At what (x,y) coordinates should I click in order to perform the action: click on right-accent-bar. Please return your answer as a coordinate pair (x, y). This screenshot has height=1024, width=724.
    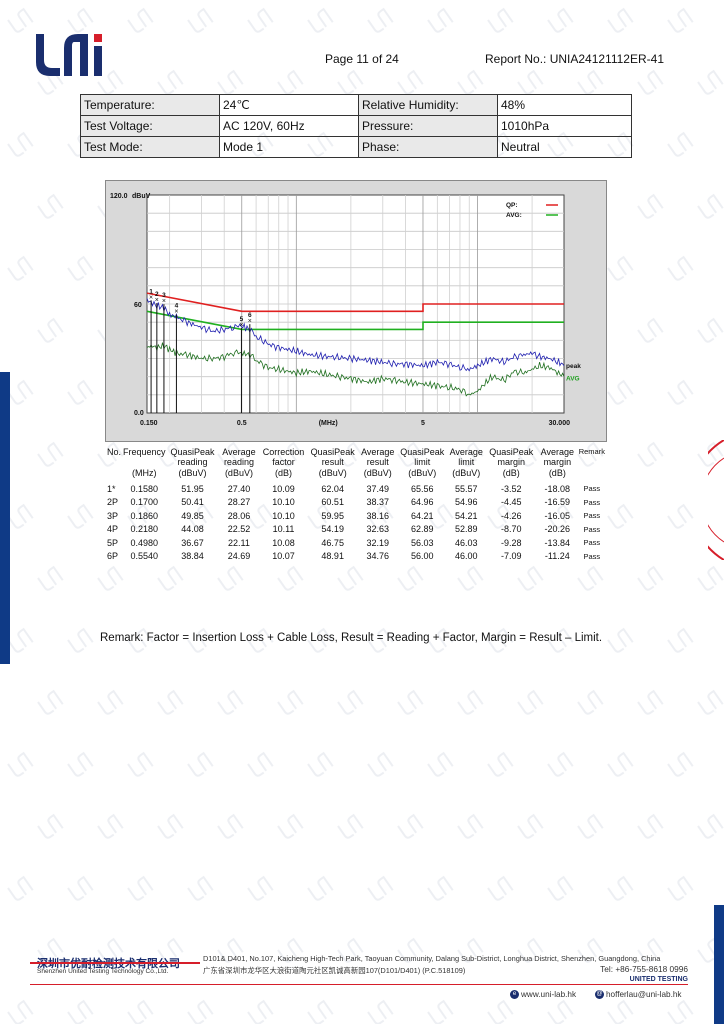
    Looking at the image, I should click on (719, 964).